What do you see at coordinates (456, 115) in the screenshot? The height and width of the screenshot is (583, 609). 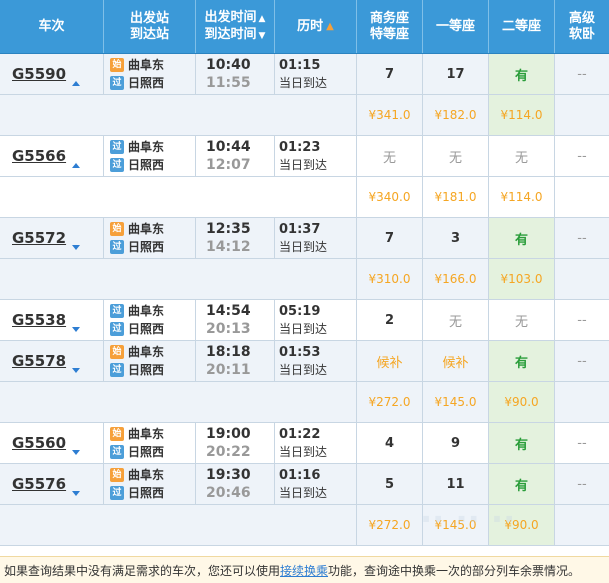 I see `price-first: ¥182.0` at bounding box center [456, 115].